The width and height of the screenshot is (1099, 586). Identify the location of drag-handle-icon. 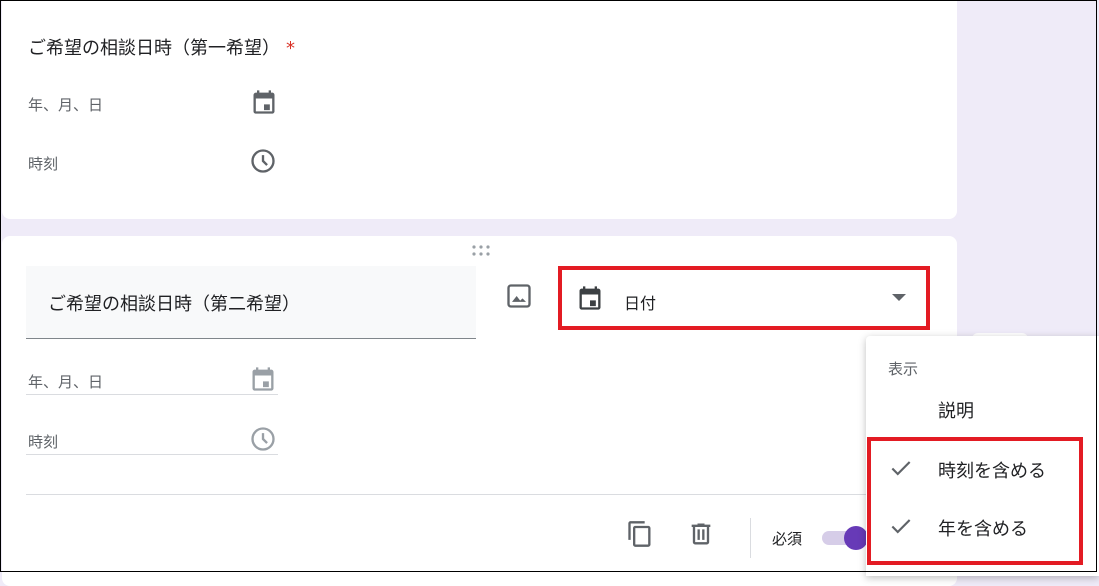
(481, 251).